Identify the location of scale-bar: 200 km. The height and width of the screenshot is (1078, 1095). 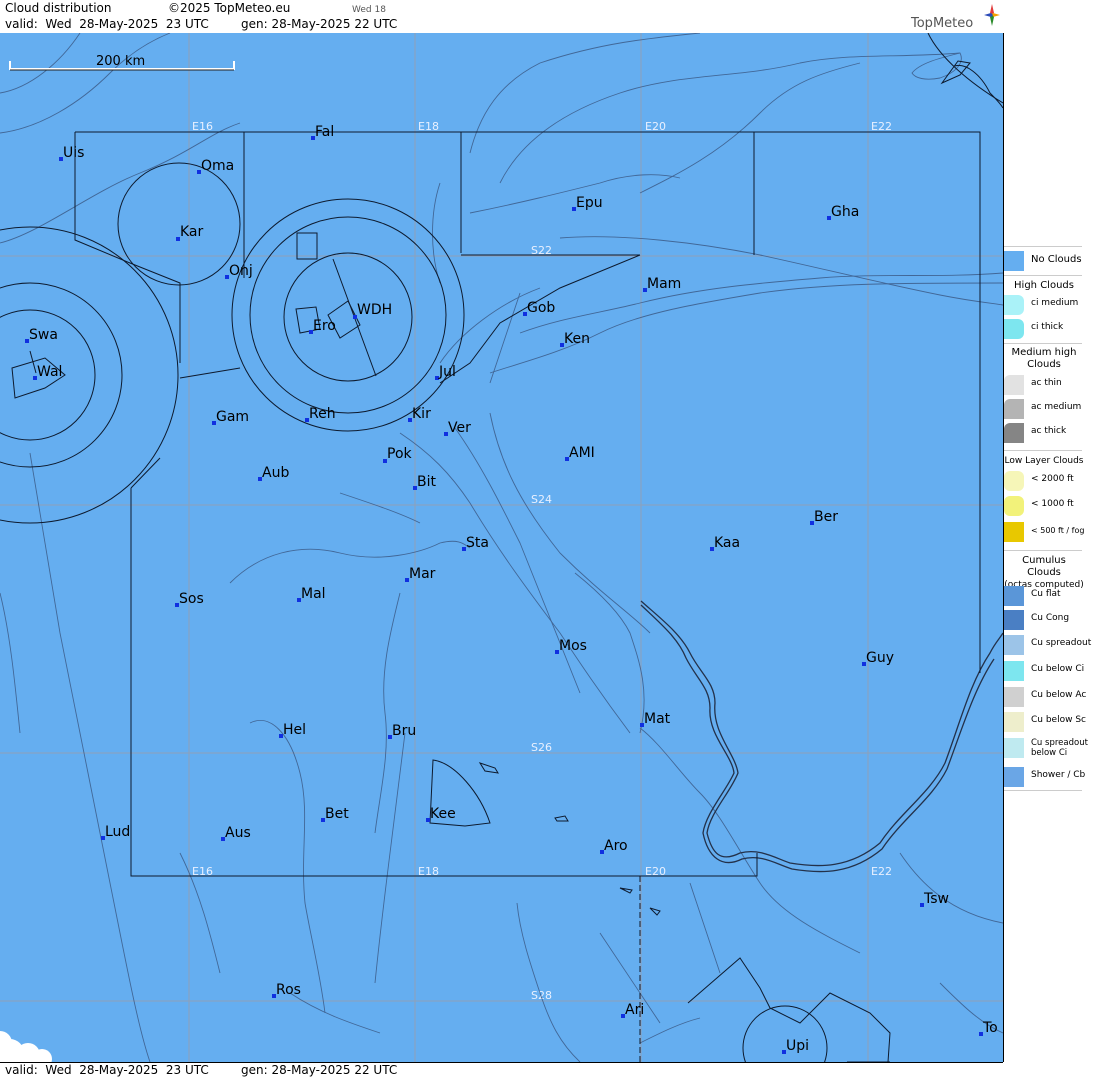
(122, 62).